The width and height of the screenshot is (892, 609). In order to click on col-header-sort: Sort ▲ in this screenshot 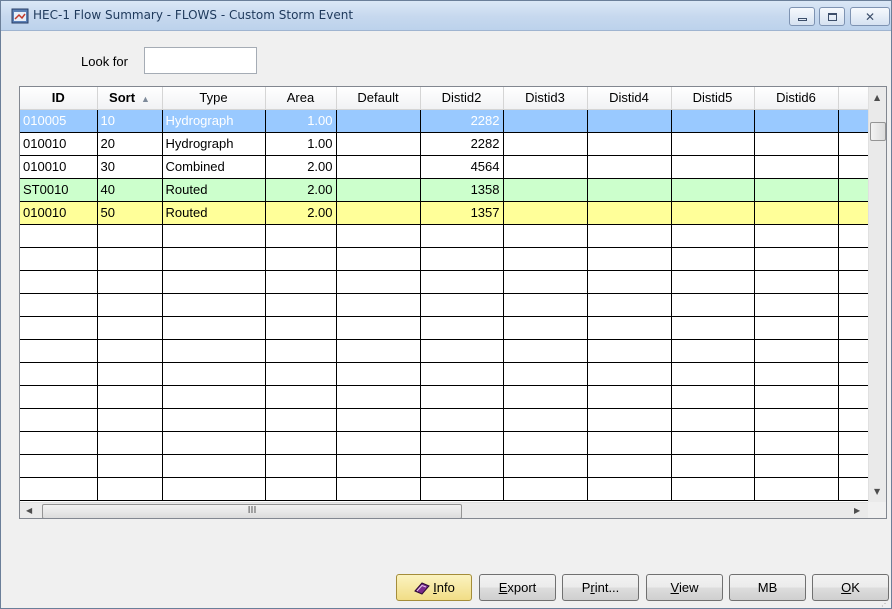, I will do `click(130, 98)`.